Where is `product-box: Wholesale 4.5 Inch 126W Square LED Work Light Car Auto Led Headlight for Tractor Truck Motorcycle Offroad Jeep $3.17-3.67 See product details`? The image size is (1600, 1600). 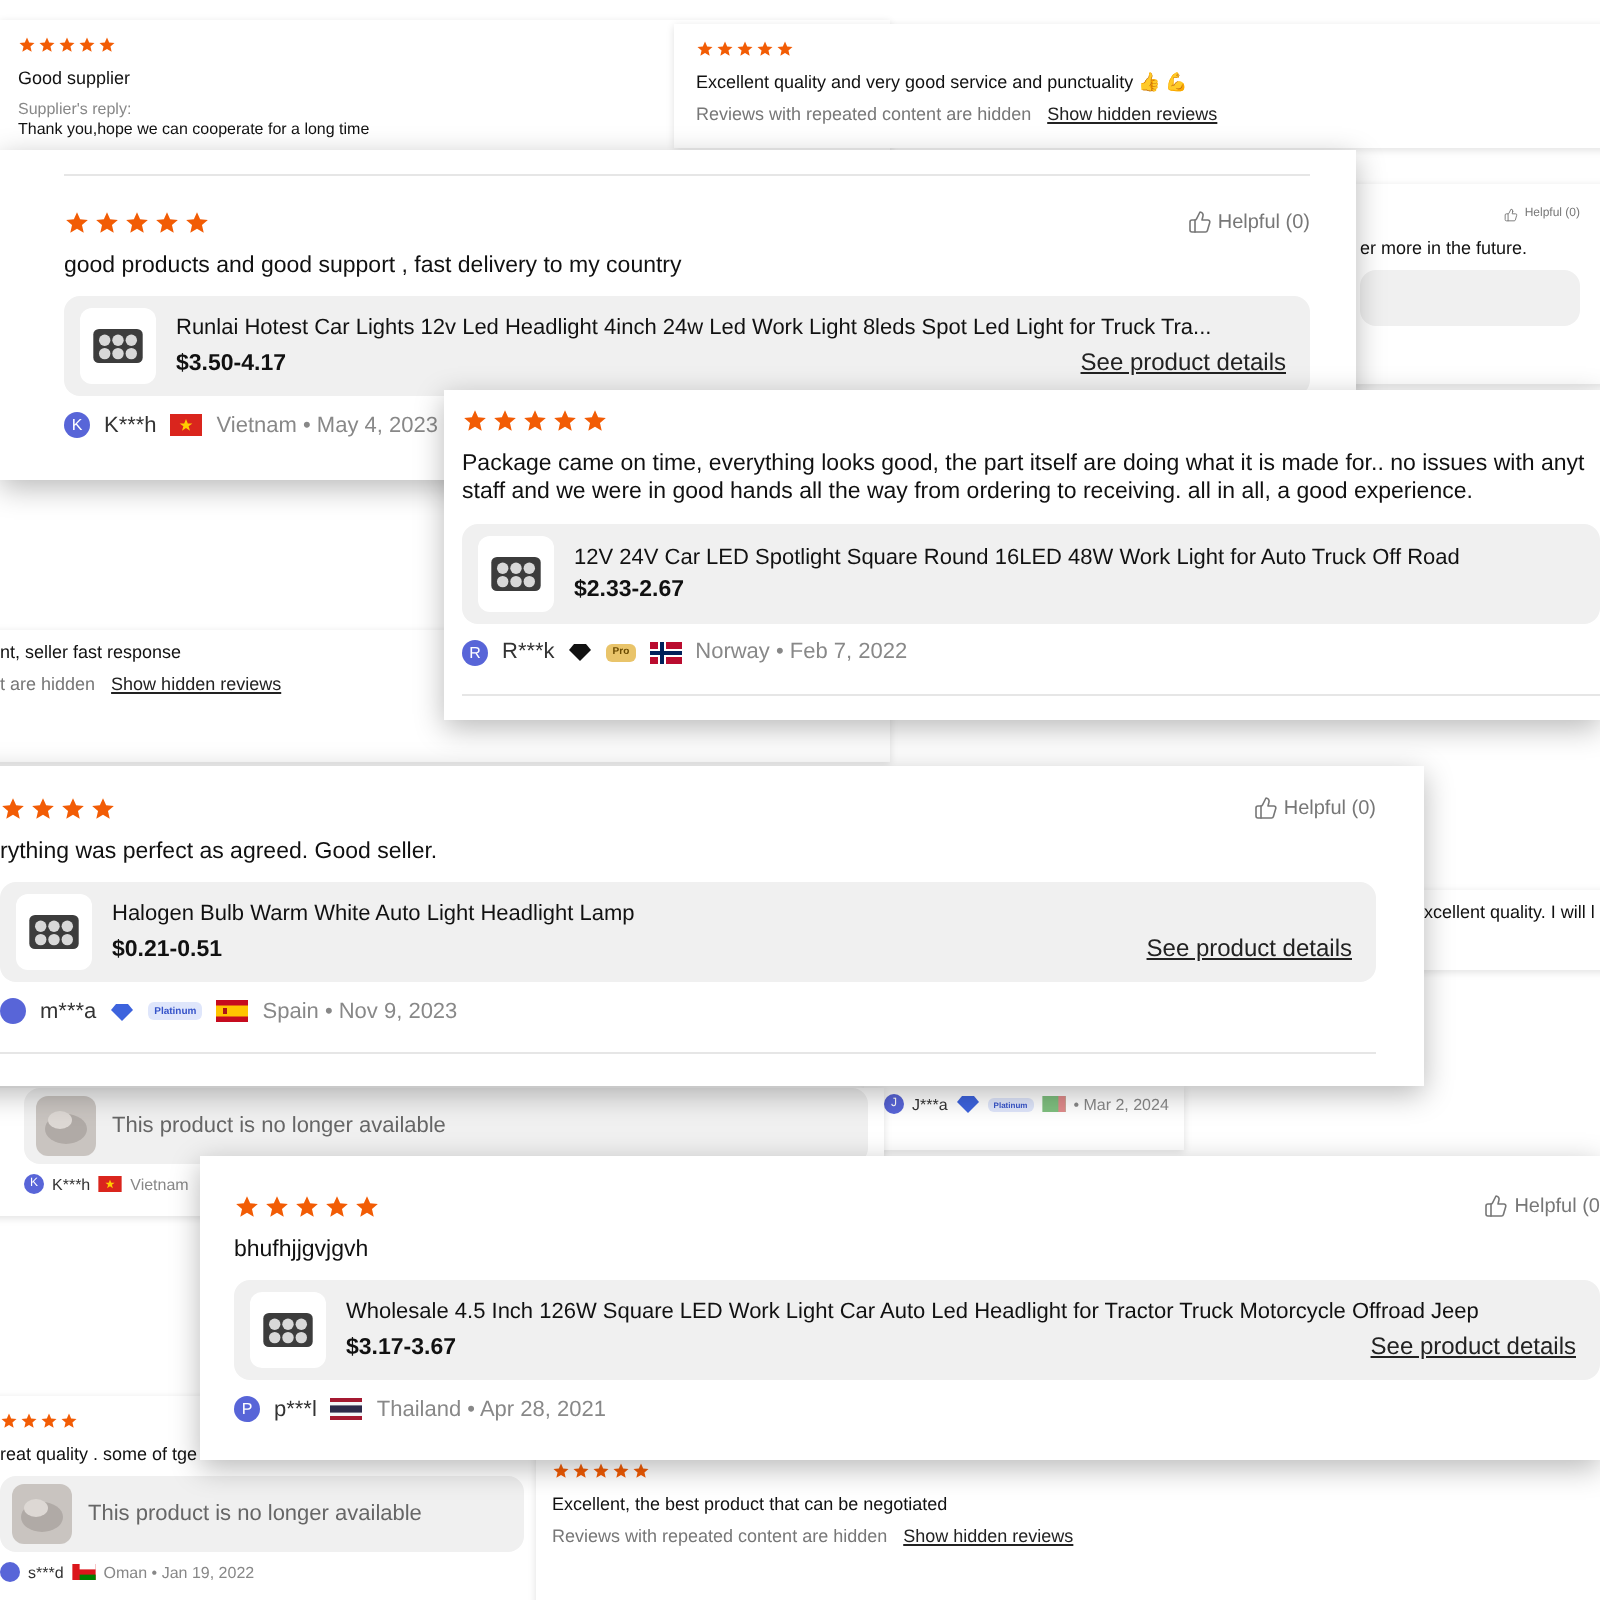 product-box: Wholesale 4.5 Inch 126W Square LED Work Light Car Auto Led Headlight for Tractor Truck Motorcycle Offroad Jeep $3.17-3.67 See product details is located at coordinates (917, 1330).